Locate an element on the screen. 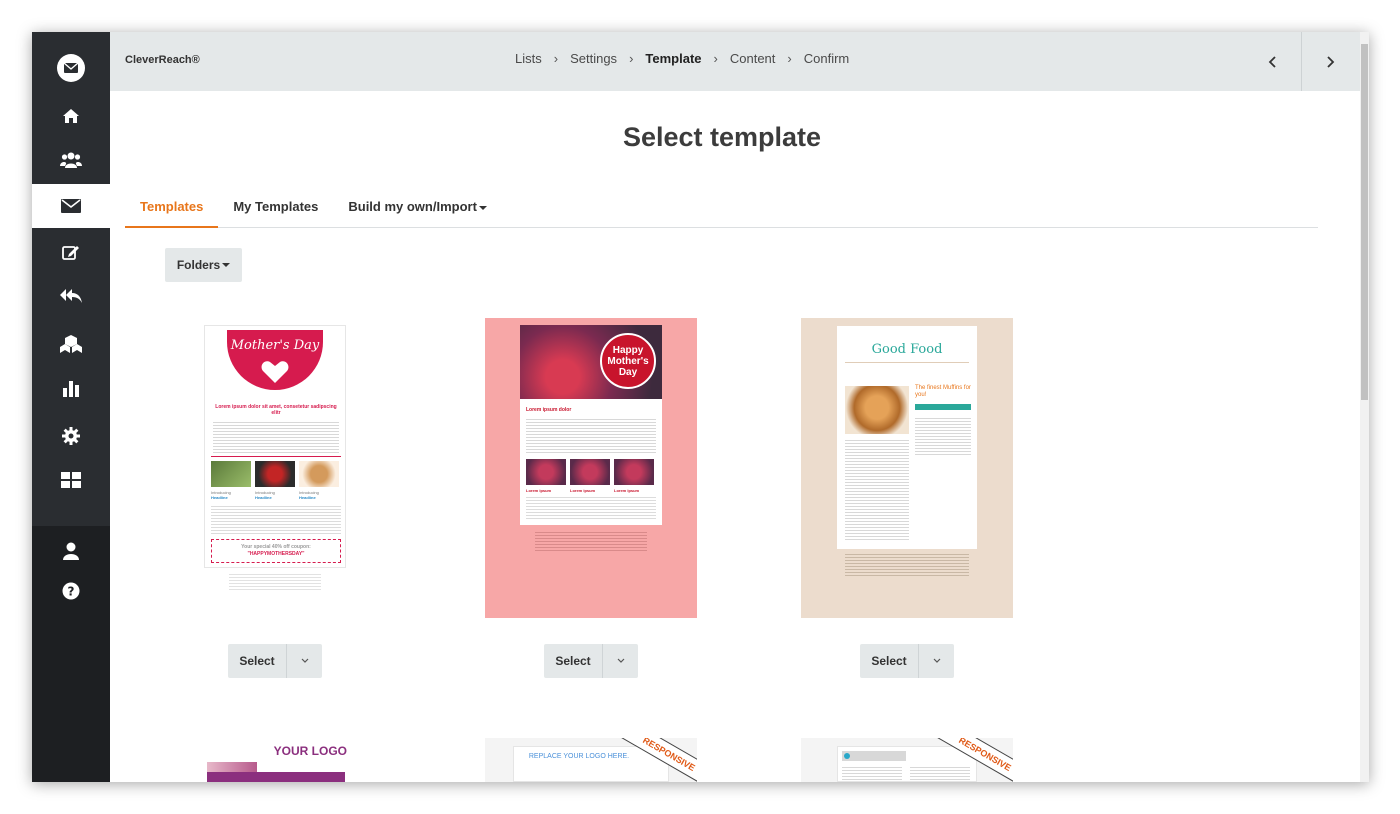  cubes-icon is located at coordinates (71, 344).